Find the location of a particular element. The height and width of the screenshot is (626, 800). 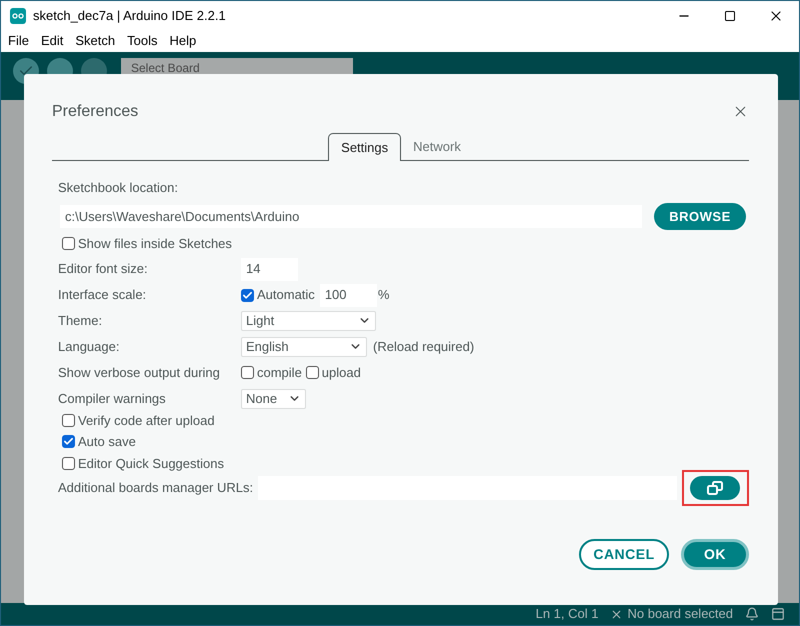

cursor-position: Ln 1, Col 1 is located at coordinates (567, 614).